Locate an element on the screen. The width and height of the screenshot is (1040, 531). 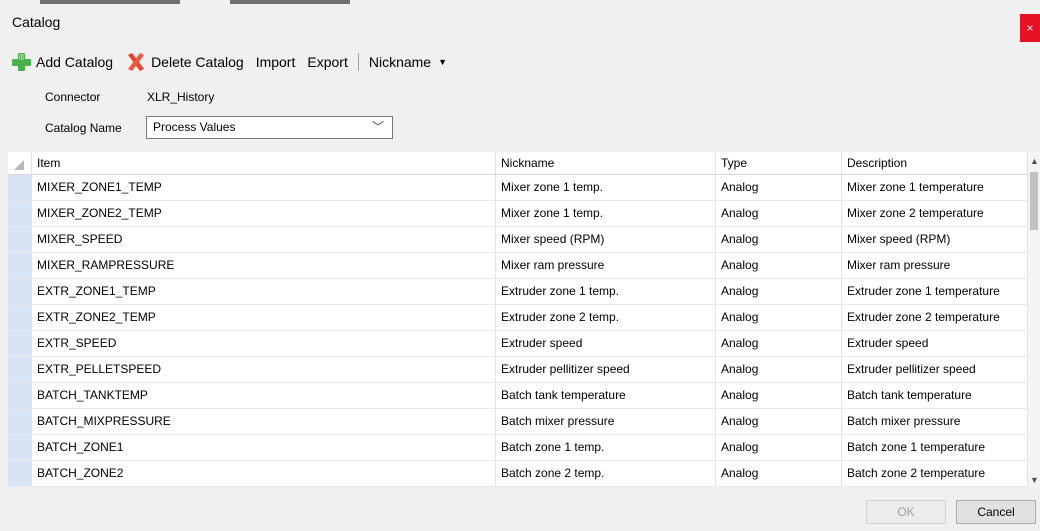
nickname-dropdown: Nickname ▼ is located at coordinates (408, 62).